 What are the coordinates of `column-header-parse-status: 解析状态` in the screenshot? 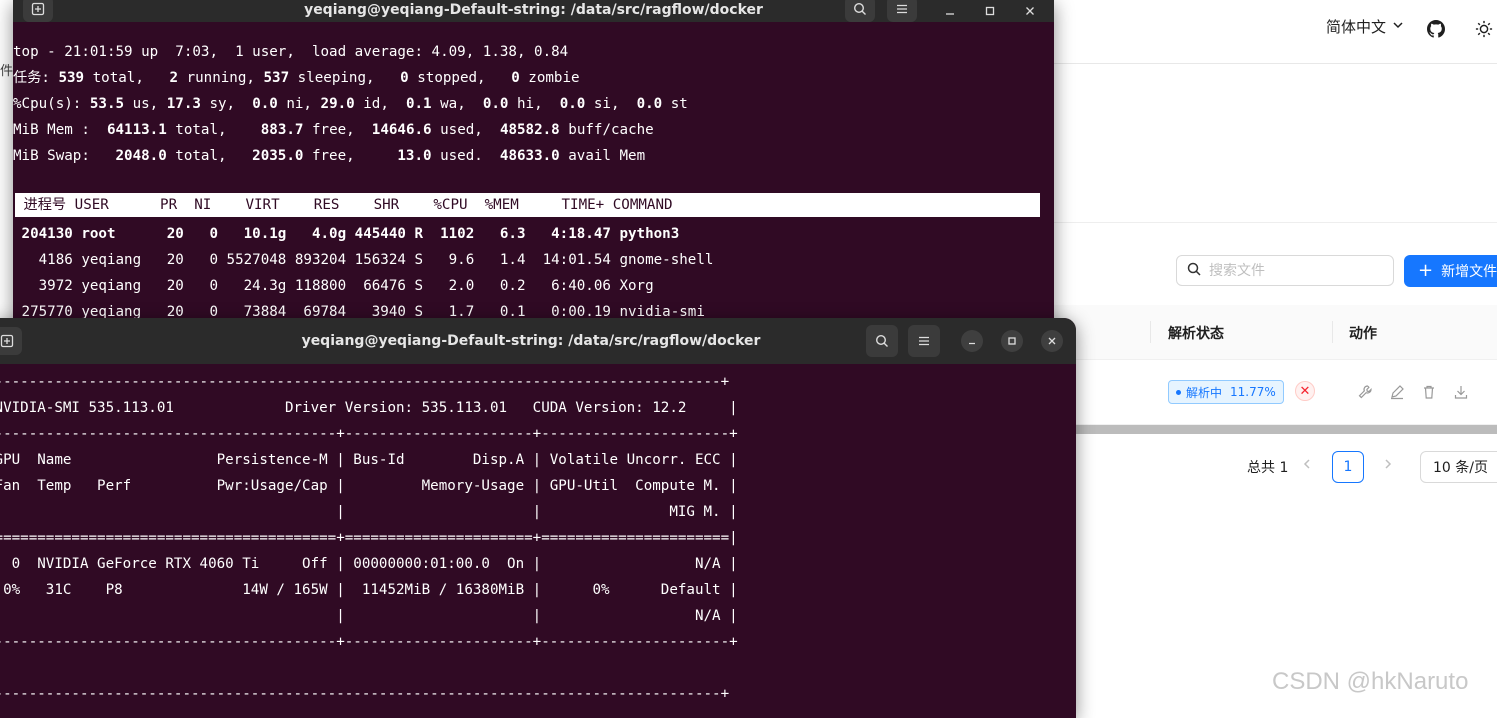 It's located at (1196, 333).